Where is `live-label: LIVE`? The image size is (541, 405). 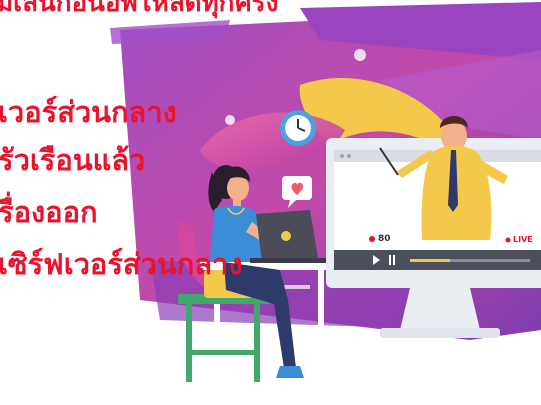
live-label: LIVE is located at coordinates (523, 239).